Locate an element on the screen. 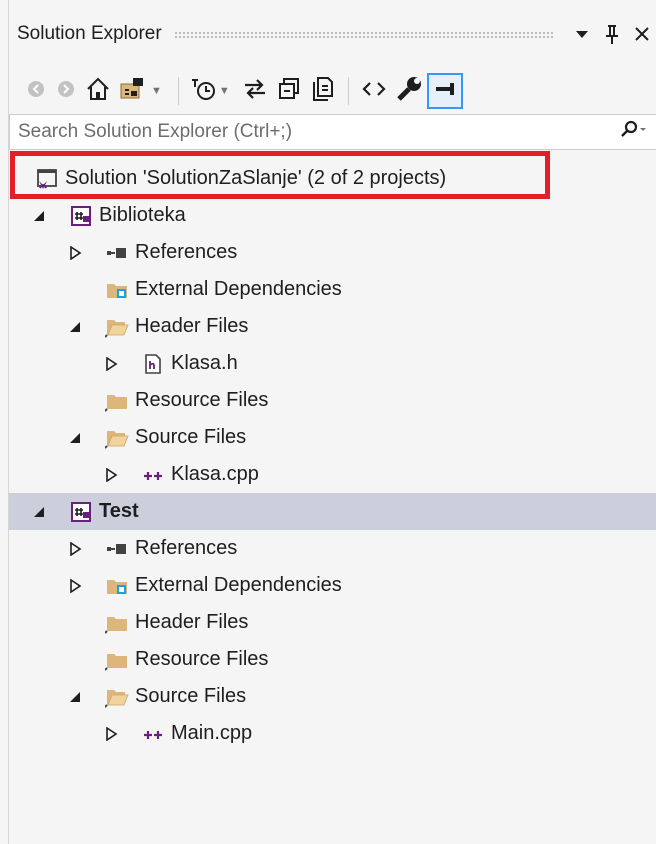 The height and width of the screenshot is (844, 656). drag-grip is located at coordinates (364, 34).